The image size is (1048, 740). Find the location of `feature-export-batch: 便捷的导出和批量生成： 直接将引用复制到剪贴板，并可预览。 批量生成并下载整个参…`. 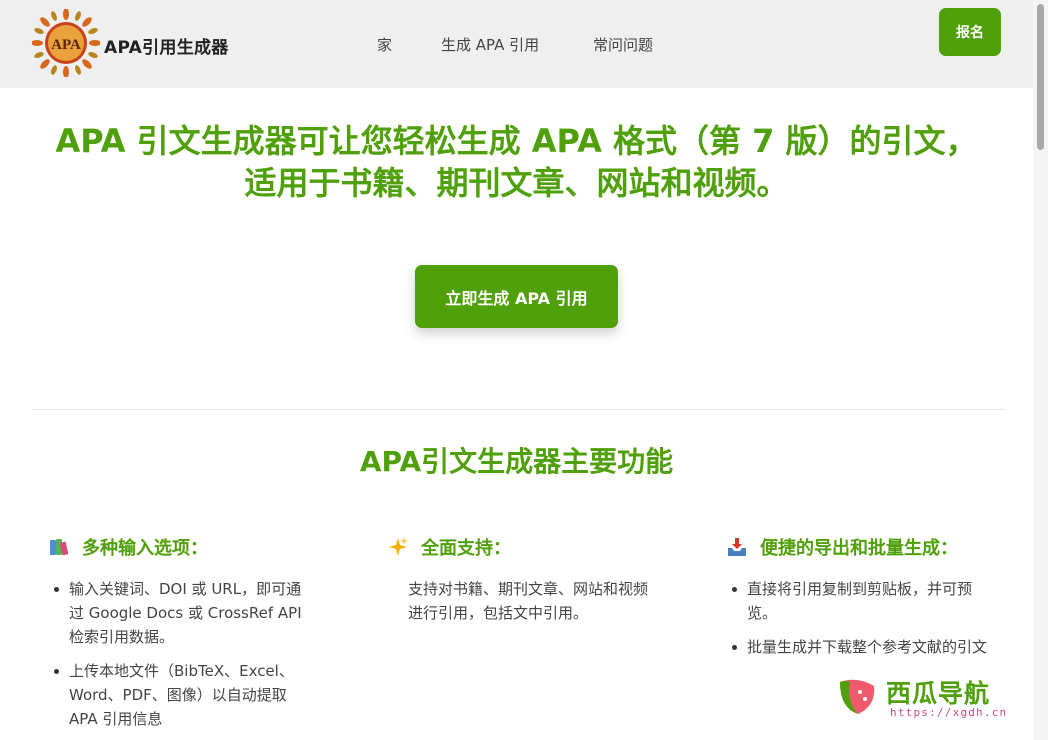

feature-export-batch: 便捷的导出和批量生成： 直接将引用复制到剪贴板，并可预览。 批量生成并下载整个参… is located at coordinates (858, 601).